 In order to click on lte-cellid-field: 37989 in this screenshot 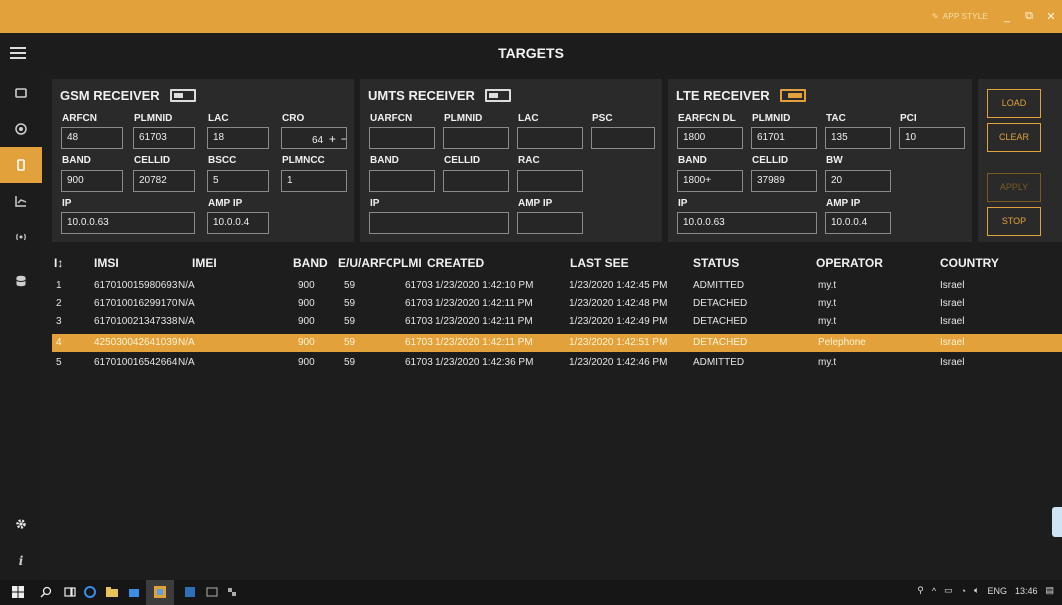, I will do `click(784, 181)`.